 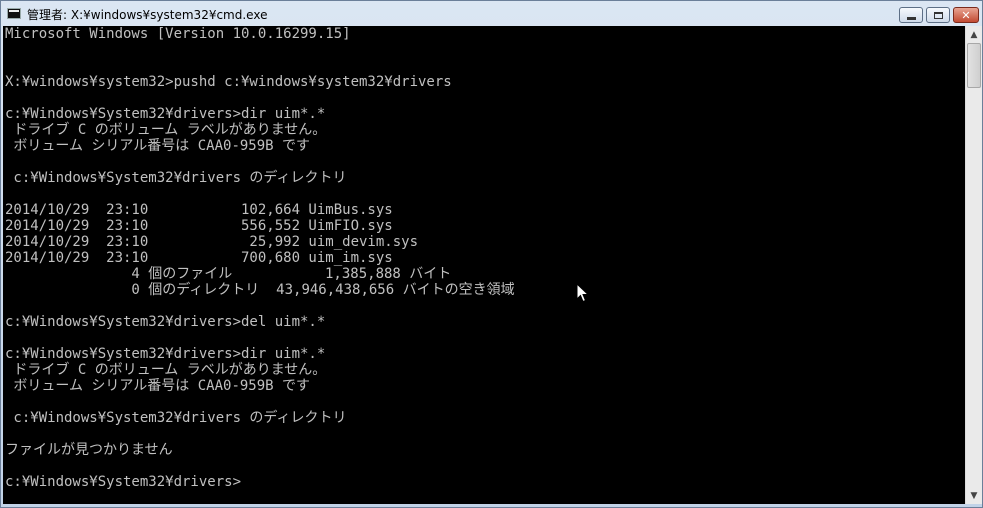 I want to click on vertical-scrollbar: ▲ ▼, so click(x=973, y=265).